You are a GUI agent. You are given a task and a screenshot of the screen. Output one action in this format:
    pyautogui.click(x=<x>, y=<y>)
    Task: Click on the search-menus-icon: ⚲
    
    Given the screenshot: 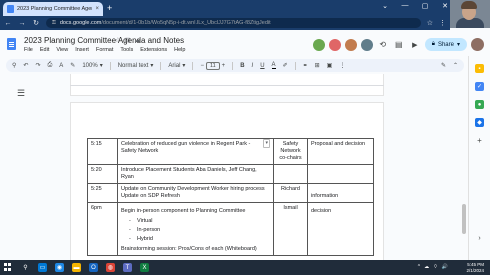 What is the action you would take?
    pyautogui.click(x=14, y=65)
    